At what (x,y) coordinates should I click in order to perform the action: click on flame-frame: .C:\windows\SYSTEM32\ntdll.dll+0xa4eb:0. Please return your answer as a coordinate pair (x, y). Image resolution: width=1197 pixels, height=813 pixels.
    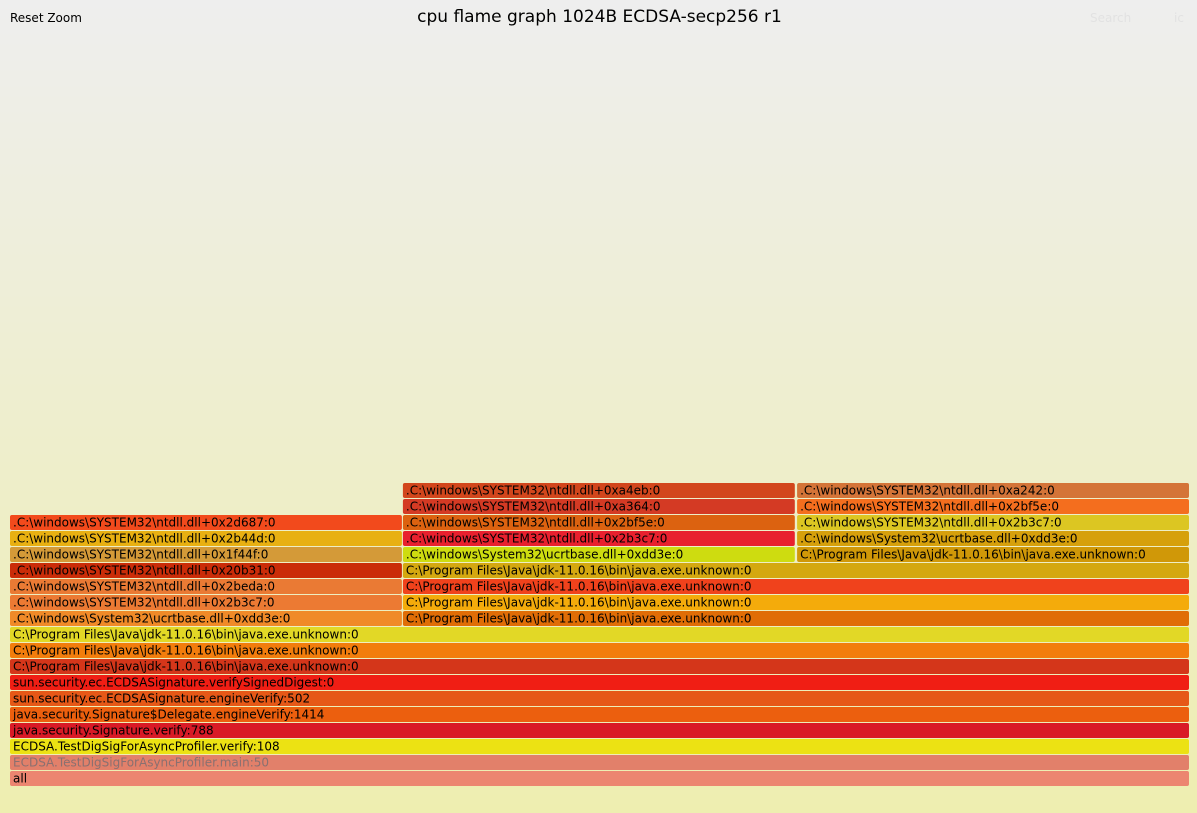
    Looking at the image, I should click on (598, 490).